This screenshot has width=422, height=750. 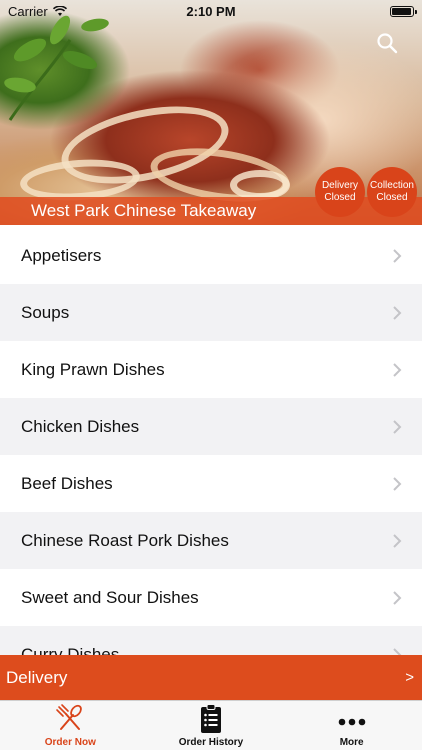 I want to click on menu-item-label: Curry Dishes, so click(x=70, y=650).